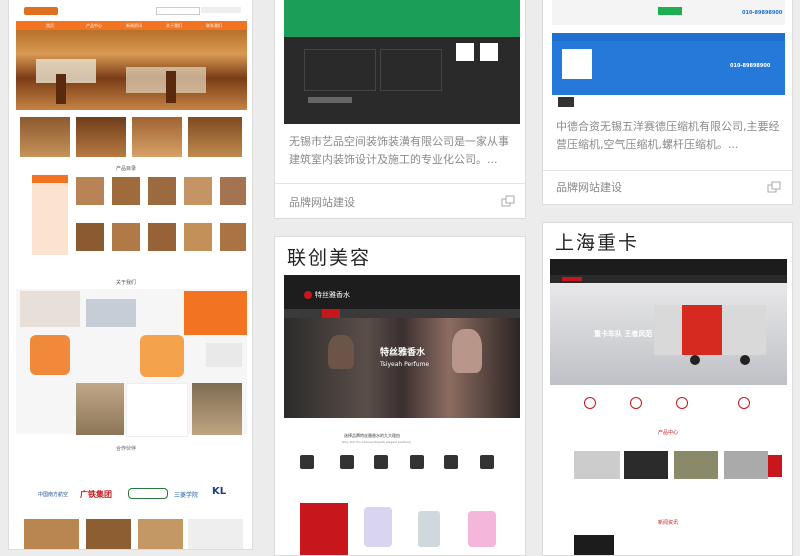  What do you see at coordinates (623, 334) in the screenshot?
I see `hero-banner-text: 重卡车队 王者风范` at bounding box center [623, 334].